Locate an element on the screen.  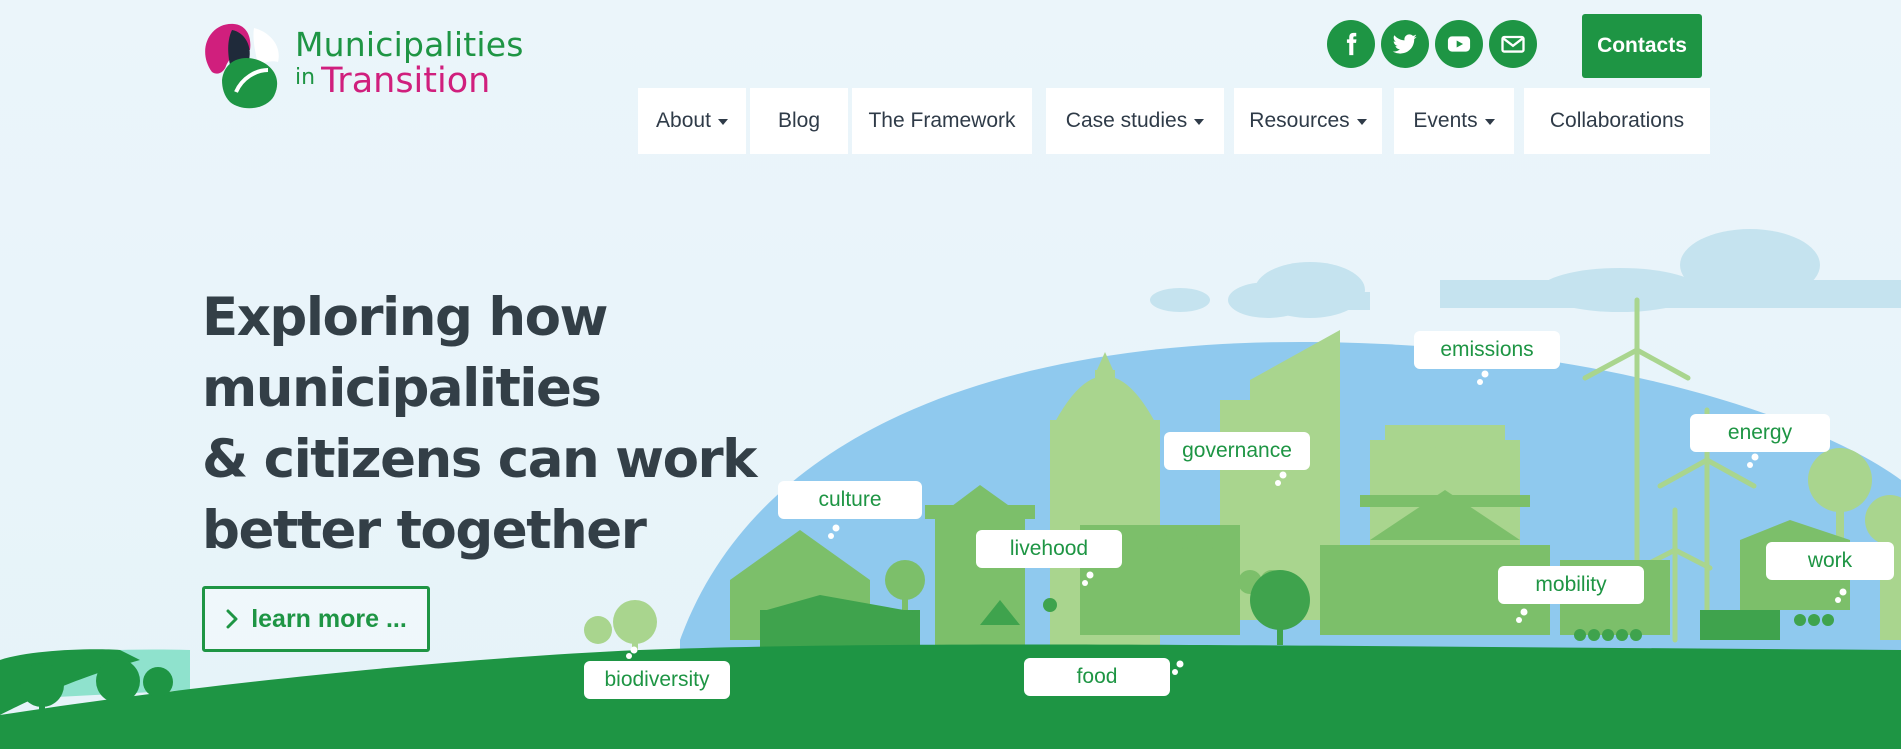
tag-biodiversity: biodiversity is located at coordinates (657, 680).